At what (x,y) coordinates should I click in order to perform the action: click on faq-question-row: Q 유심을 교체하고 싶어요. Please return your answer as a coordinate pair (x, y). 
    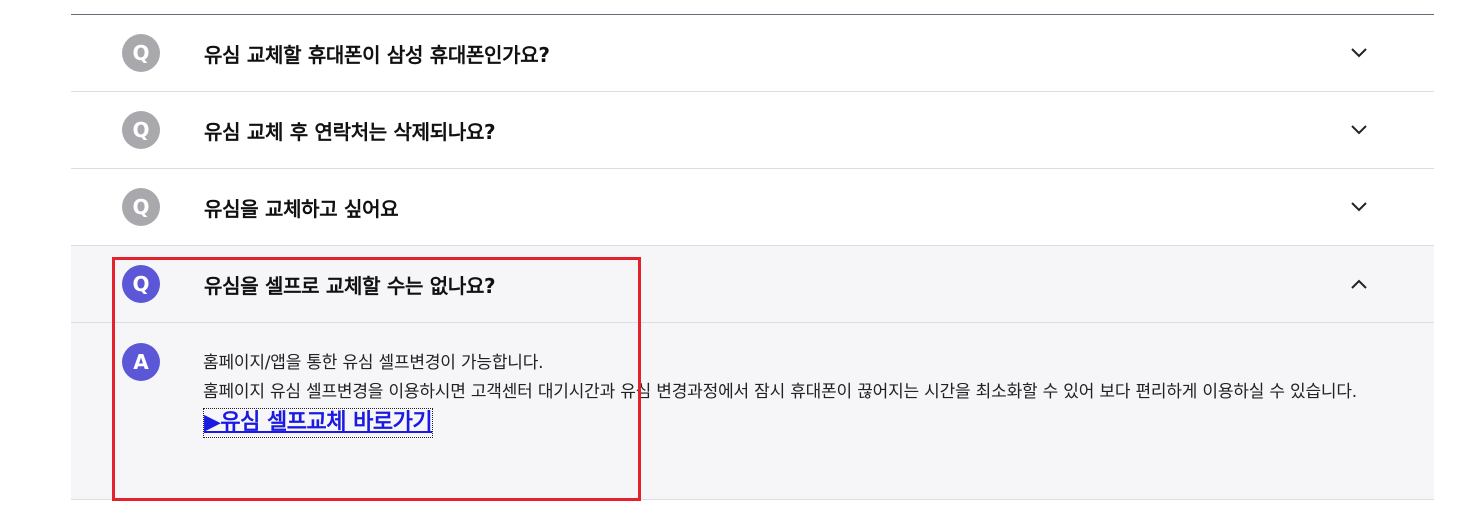
    Looking at the image, I should click on (752, 207).